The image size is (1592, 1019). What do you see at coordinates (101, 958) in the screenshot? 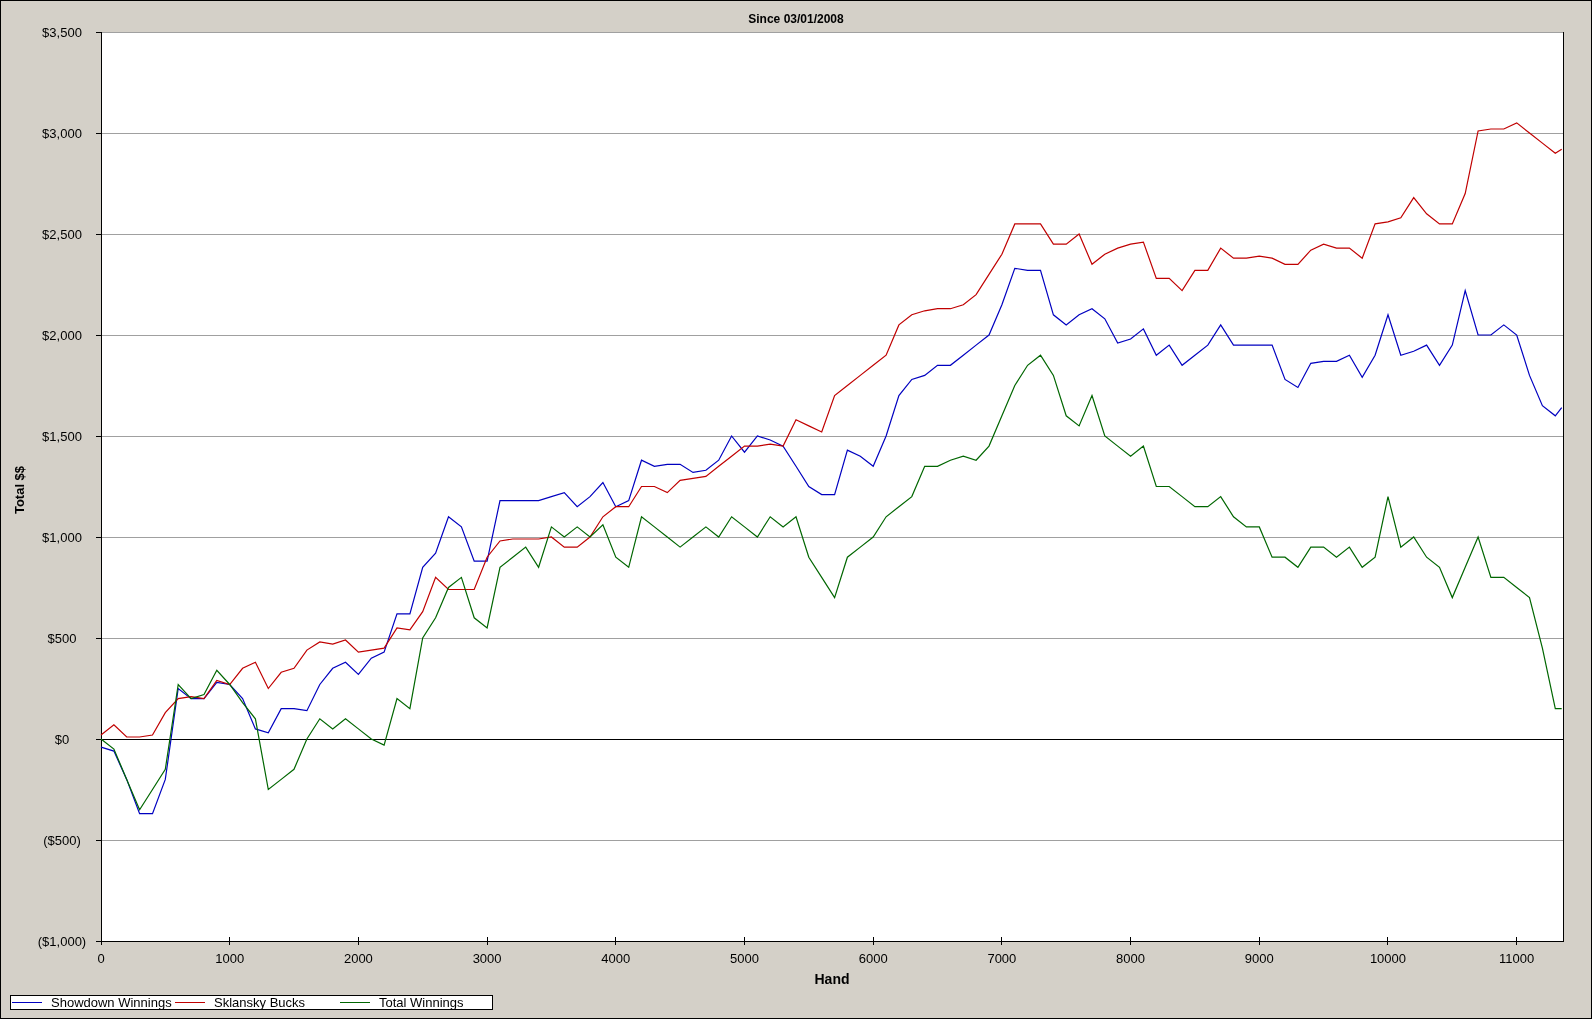
I see `x-tick-label: 0` at bounding box center [101, 958].